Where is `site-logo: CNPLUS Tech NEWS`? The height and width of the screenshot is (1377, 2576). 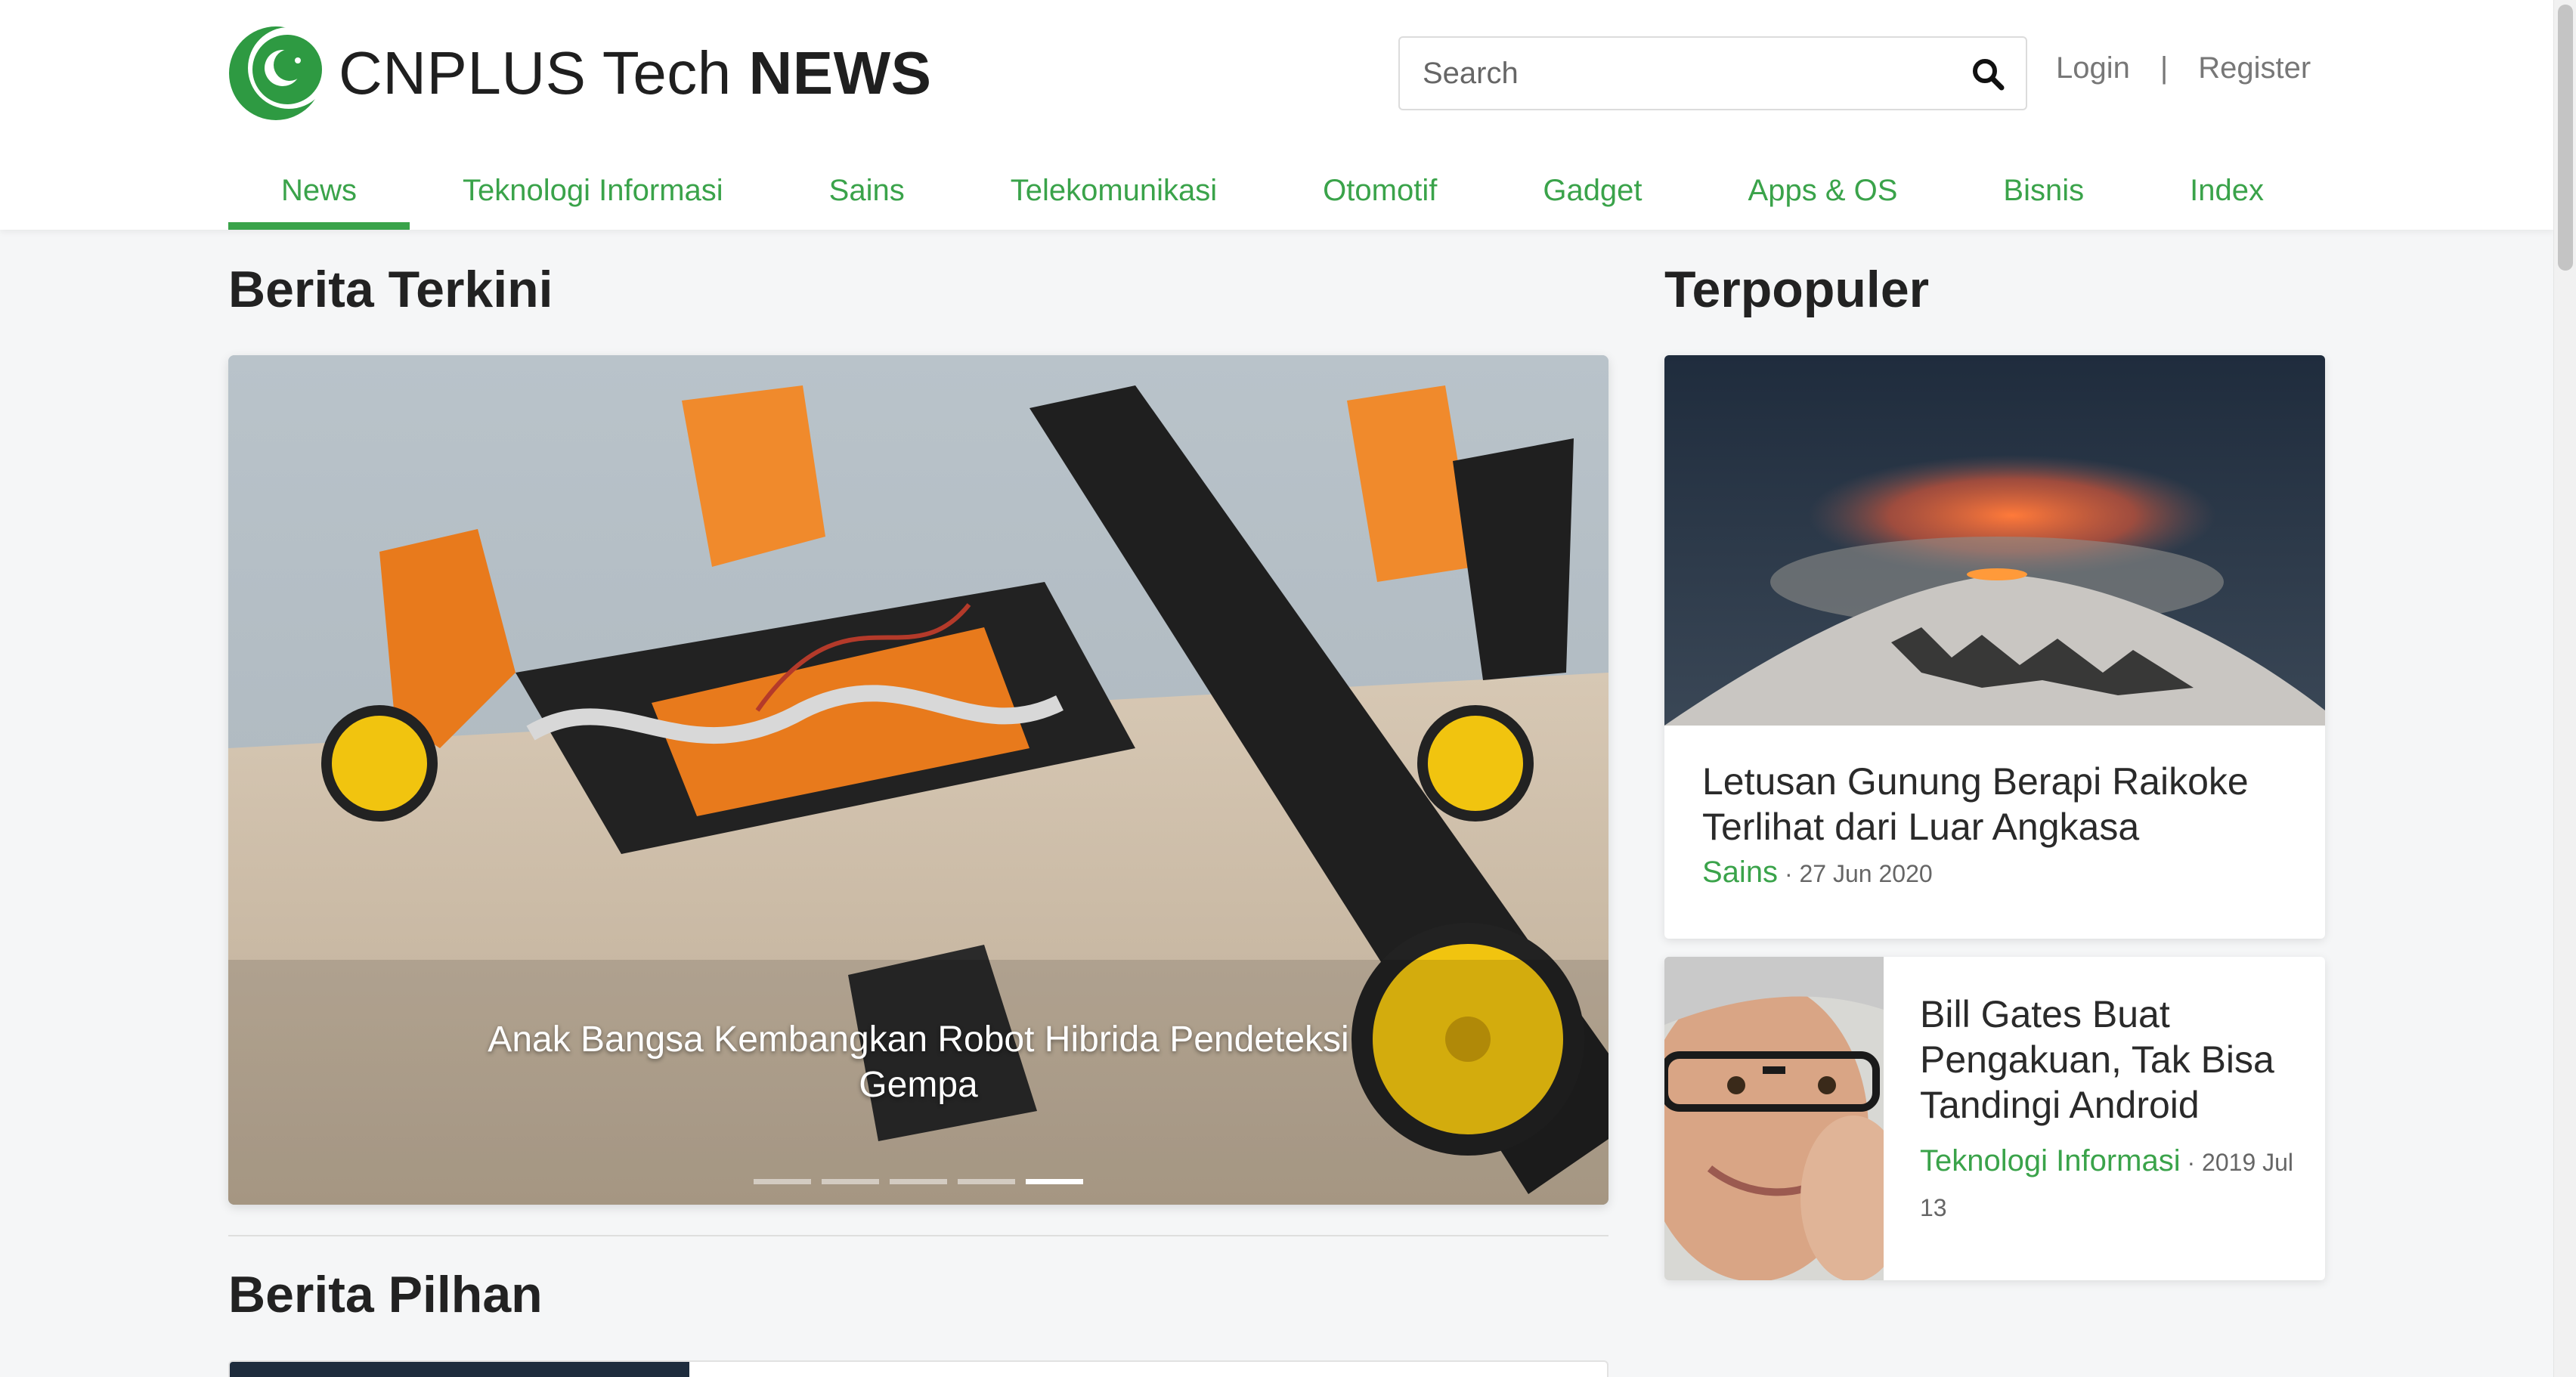 site-logo: CNPLUS Tech NEWS is located at coordinates (580, 73).